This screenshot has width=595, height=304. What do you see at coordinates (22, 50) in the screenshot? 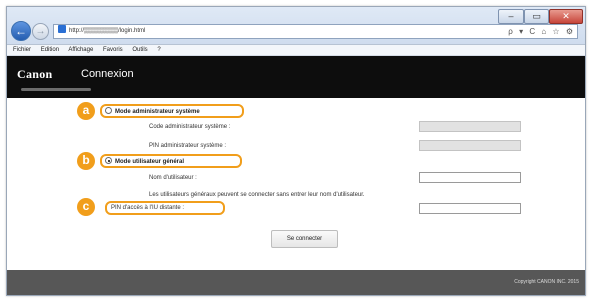
I see `menu-file: Fichier` at bounding box center [22, 50].